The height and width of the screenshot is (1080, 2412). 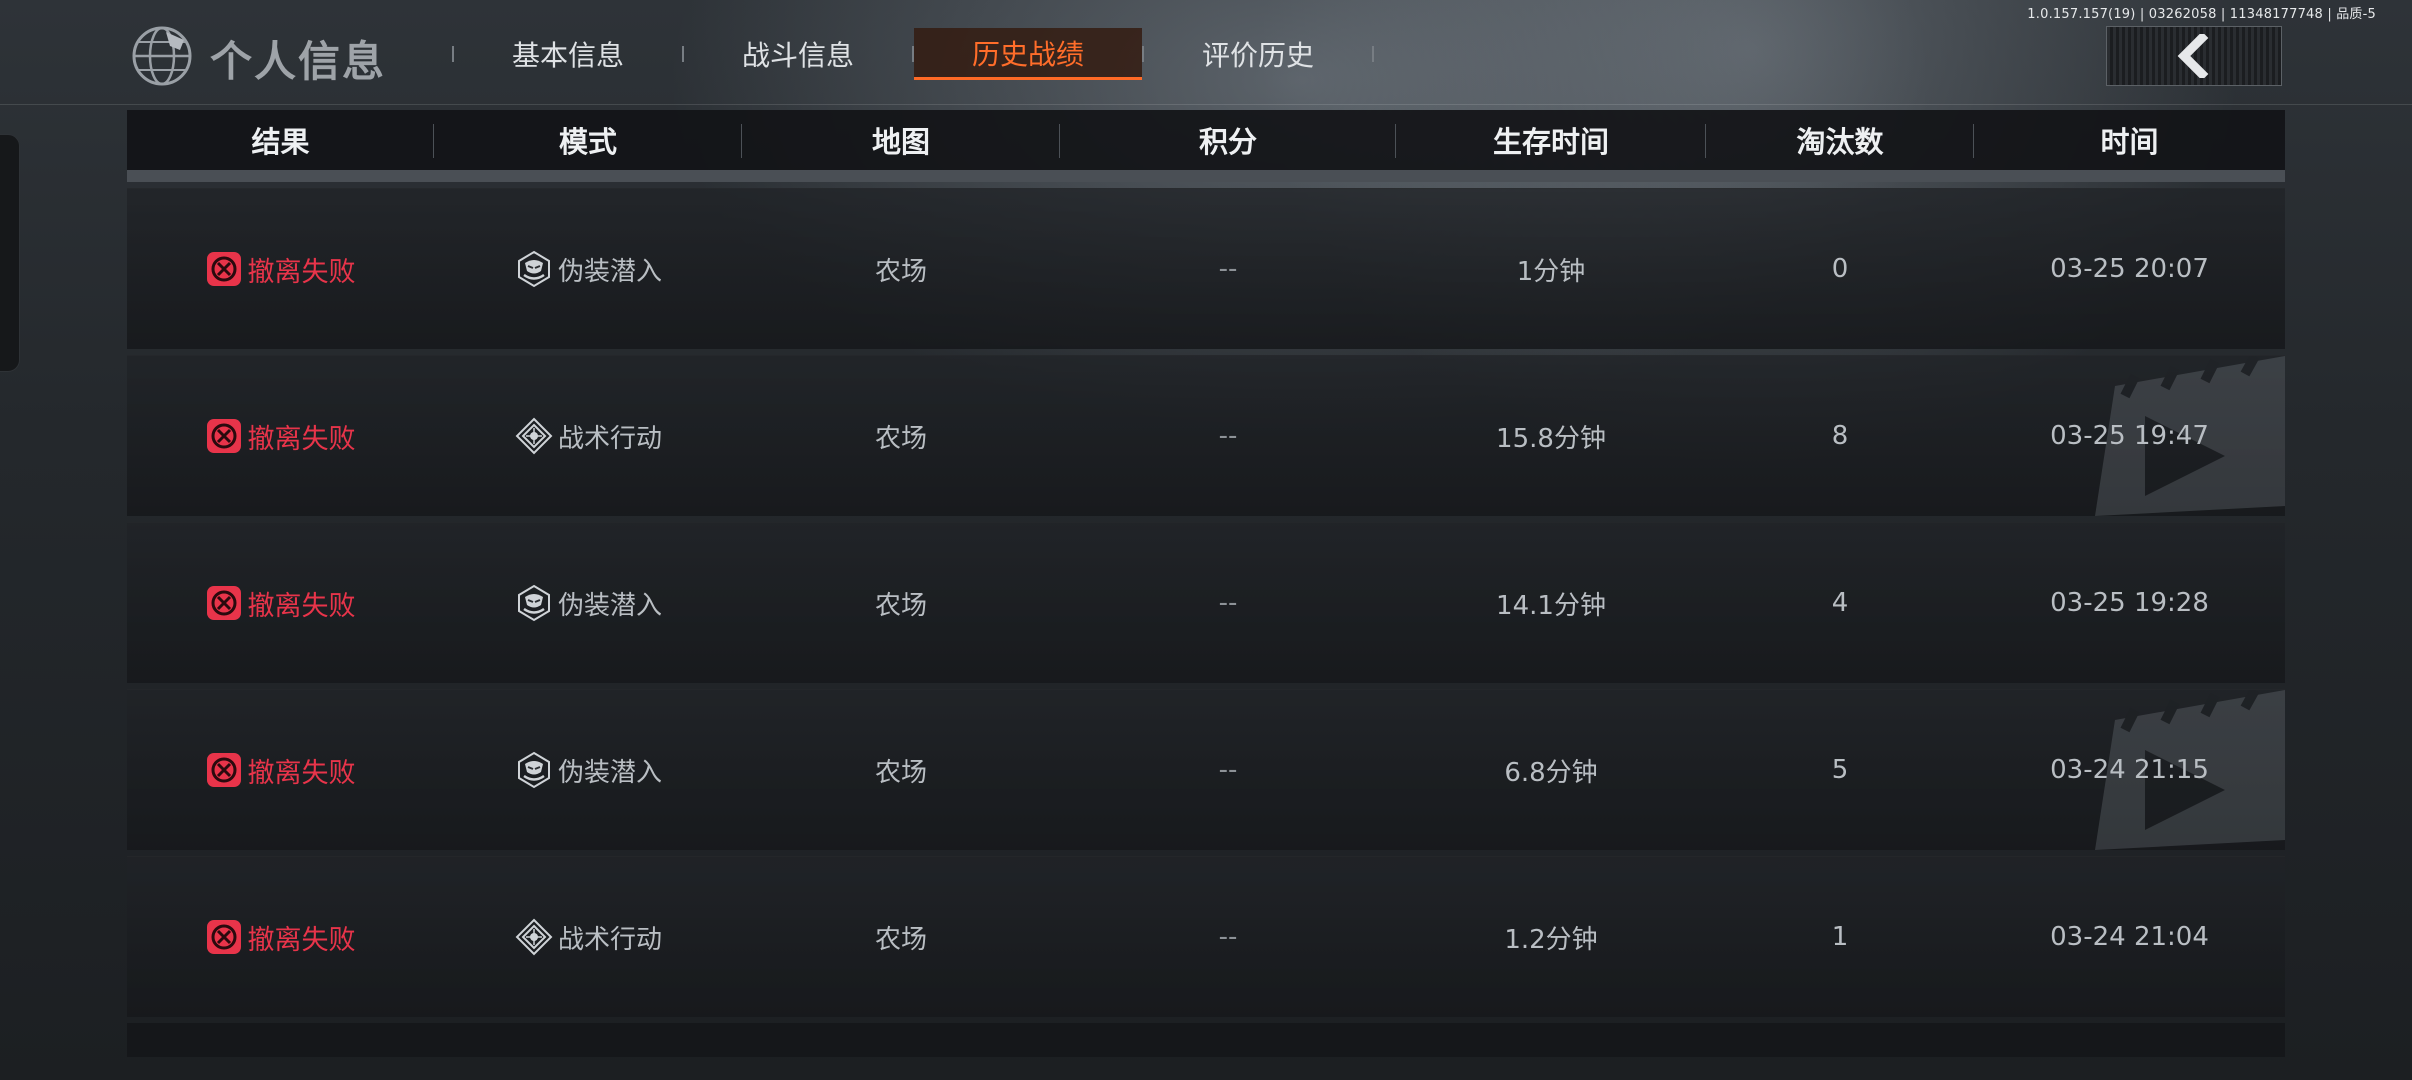 What do you see at coordinates (280, 140) in the screenshot?
I see `column-header-result: 结果` at bounding box center [280, 140].